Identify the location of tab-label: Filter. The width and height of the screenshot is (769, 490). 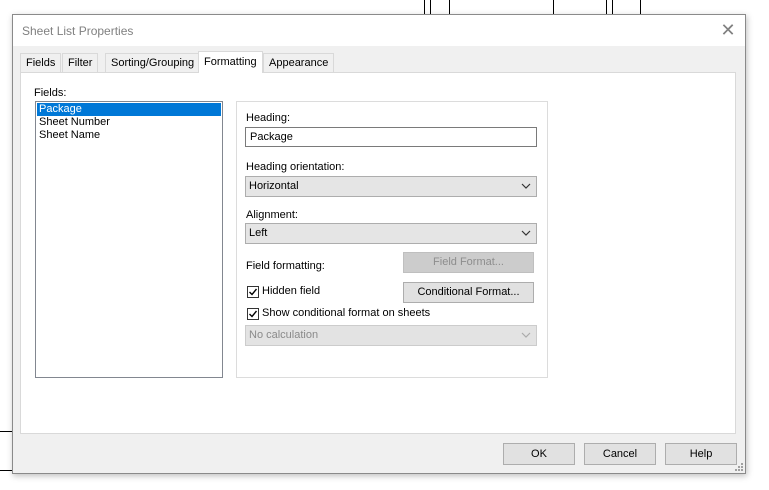
(80, 63).